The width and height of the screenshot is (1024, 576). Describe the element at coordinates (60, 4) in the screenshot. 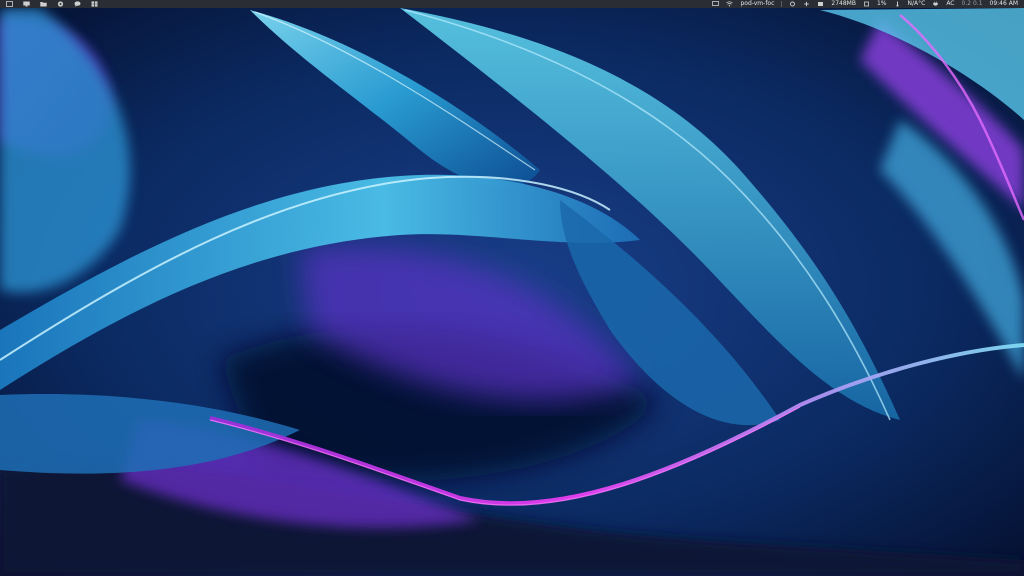

I see `browser-icon` at that location.